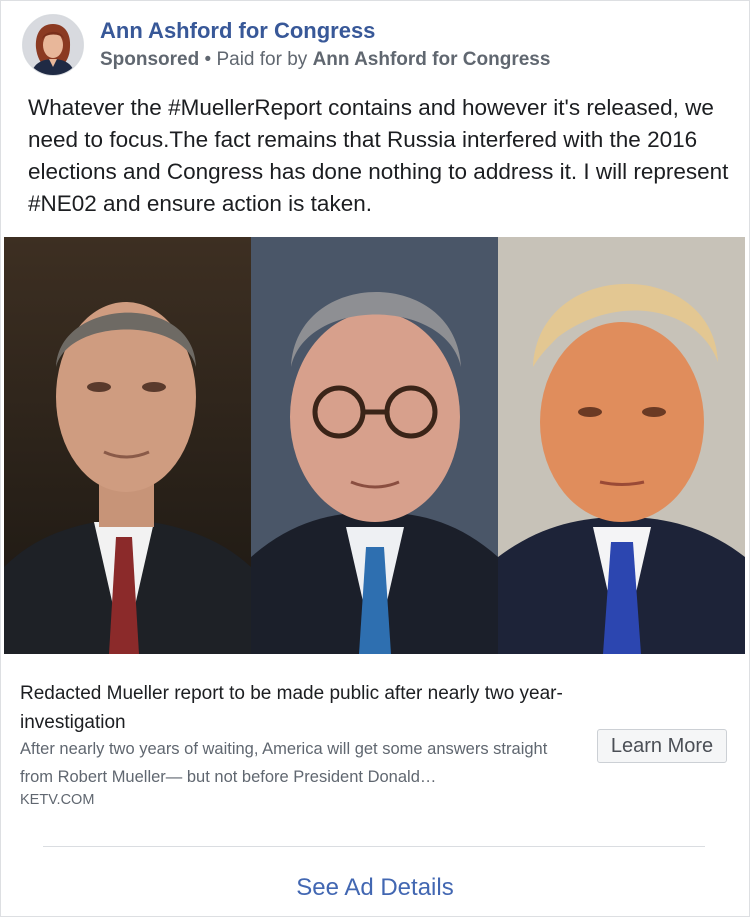 This screenshot has width=750, height=917. I want to click on divider, so click(374, 846).